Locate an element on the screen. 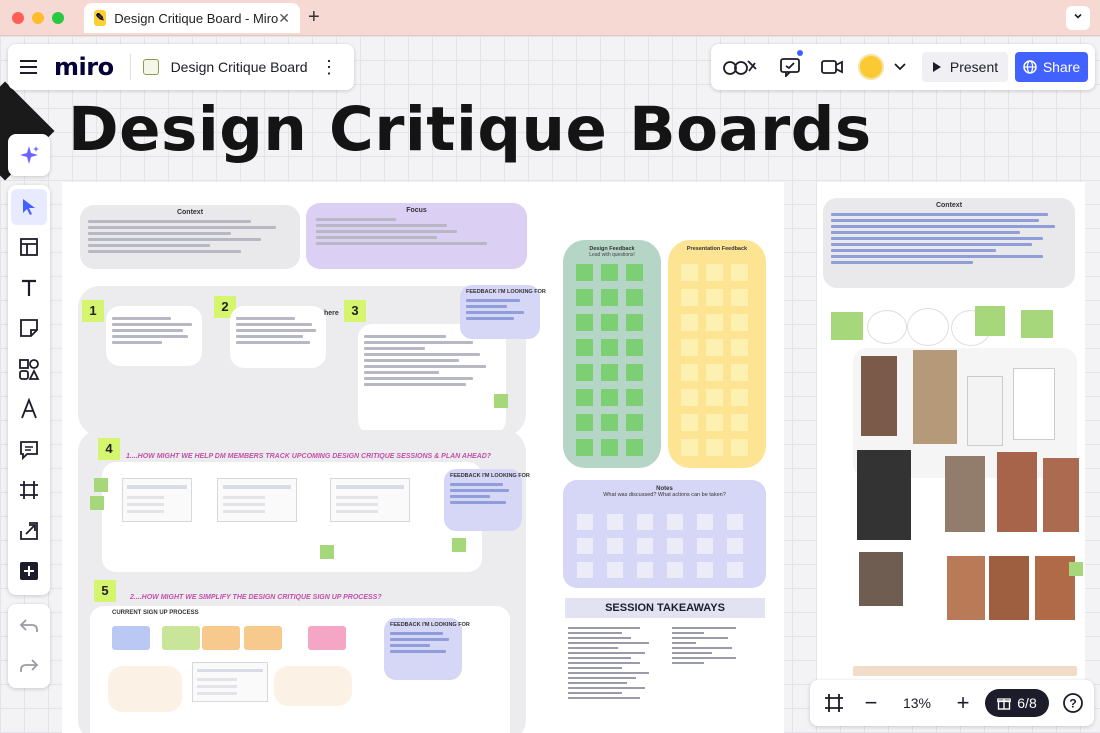 This screenshot has width=1100, height=733. question-bubble is located at coordinates (928, 327).